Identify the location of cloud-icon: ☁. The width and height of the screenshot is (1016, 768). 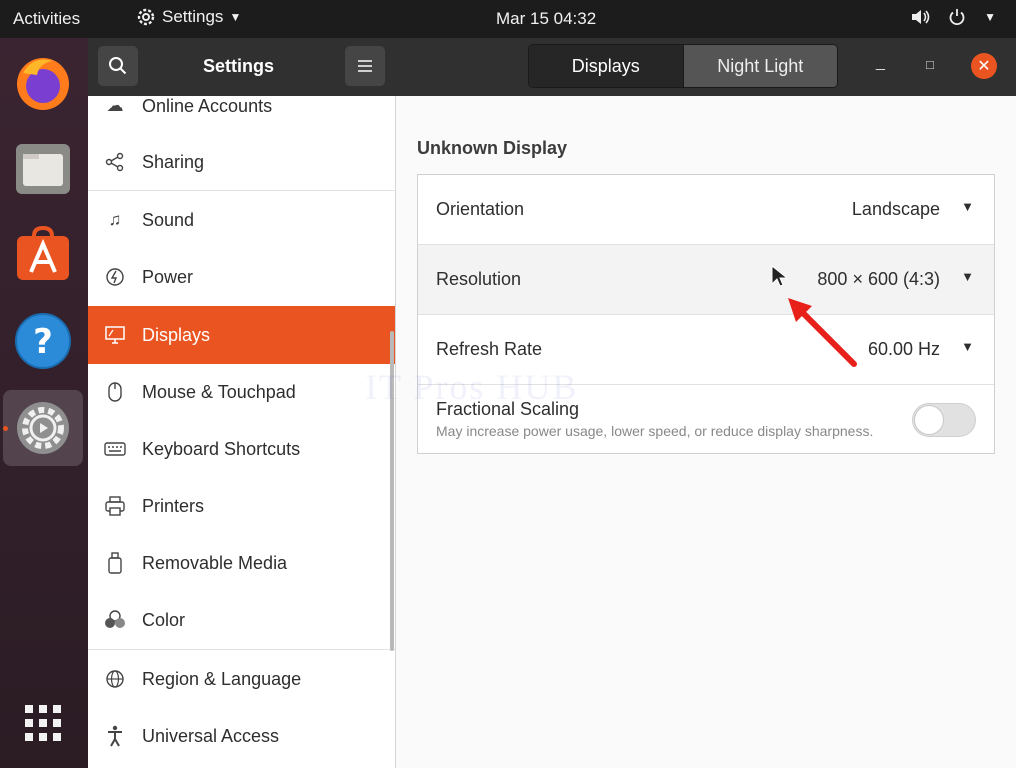
(115, 105).